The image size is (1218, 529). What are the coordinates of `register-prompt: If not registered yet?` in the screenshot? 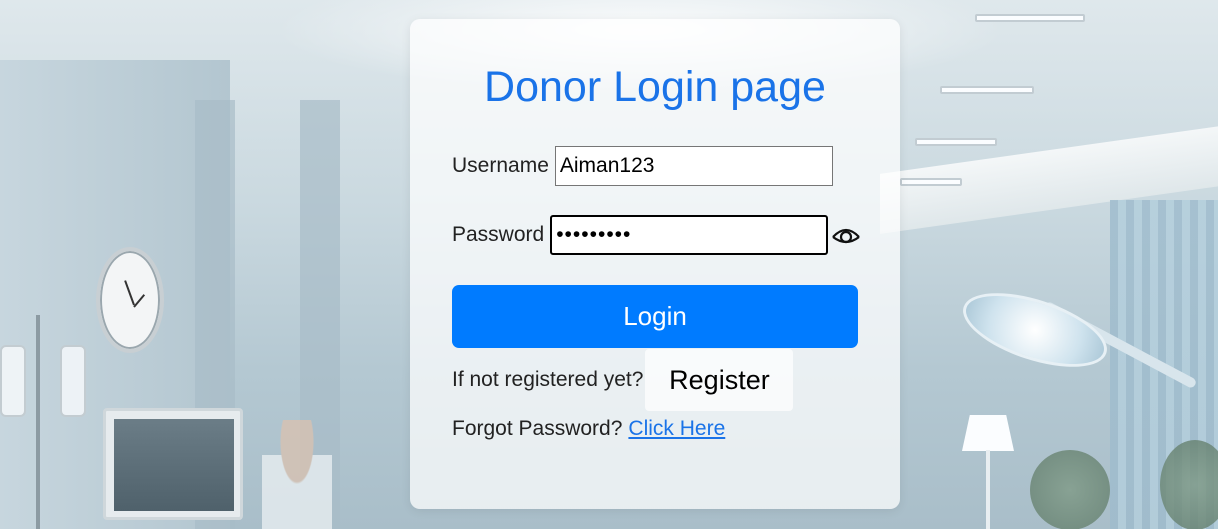 It's located at (548, 379).